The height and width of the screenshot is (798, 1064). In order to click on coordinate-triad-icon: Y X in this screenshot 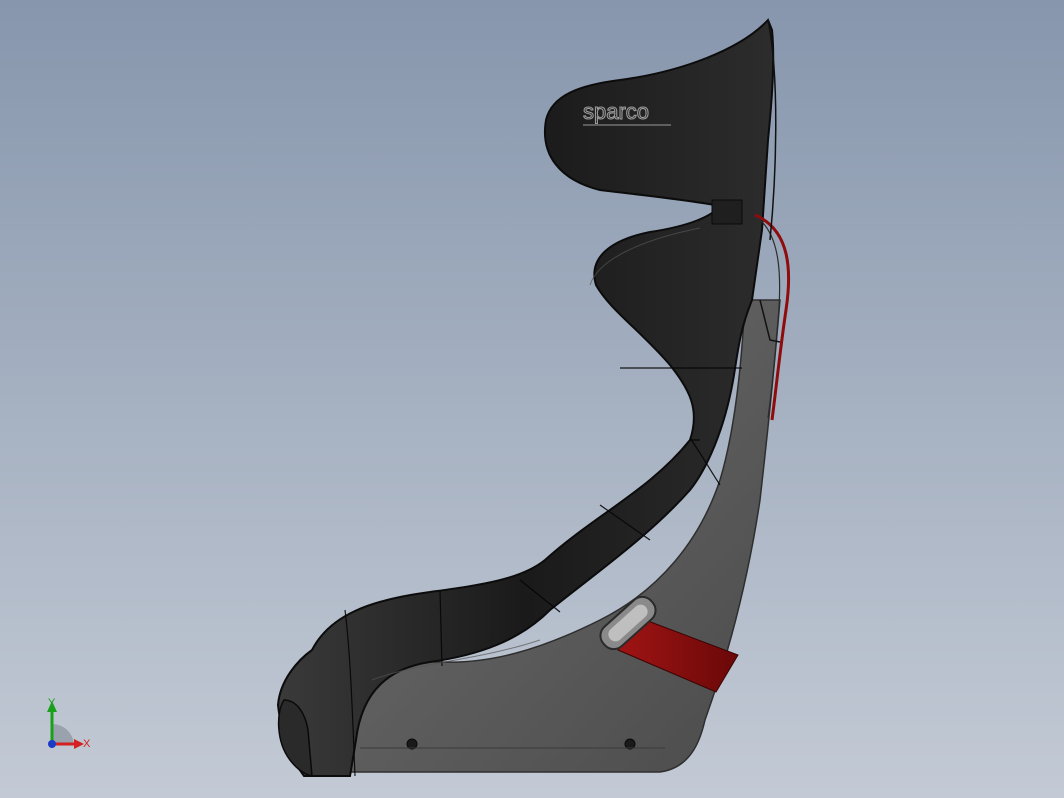, I will do `click(69, 723)`.